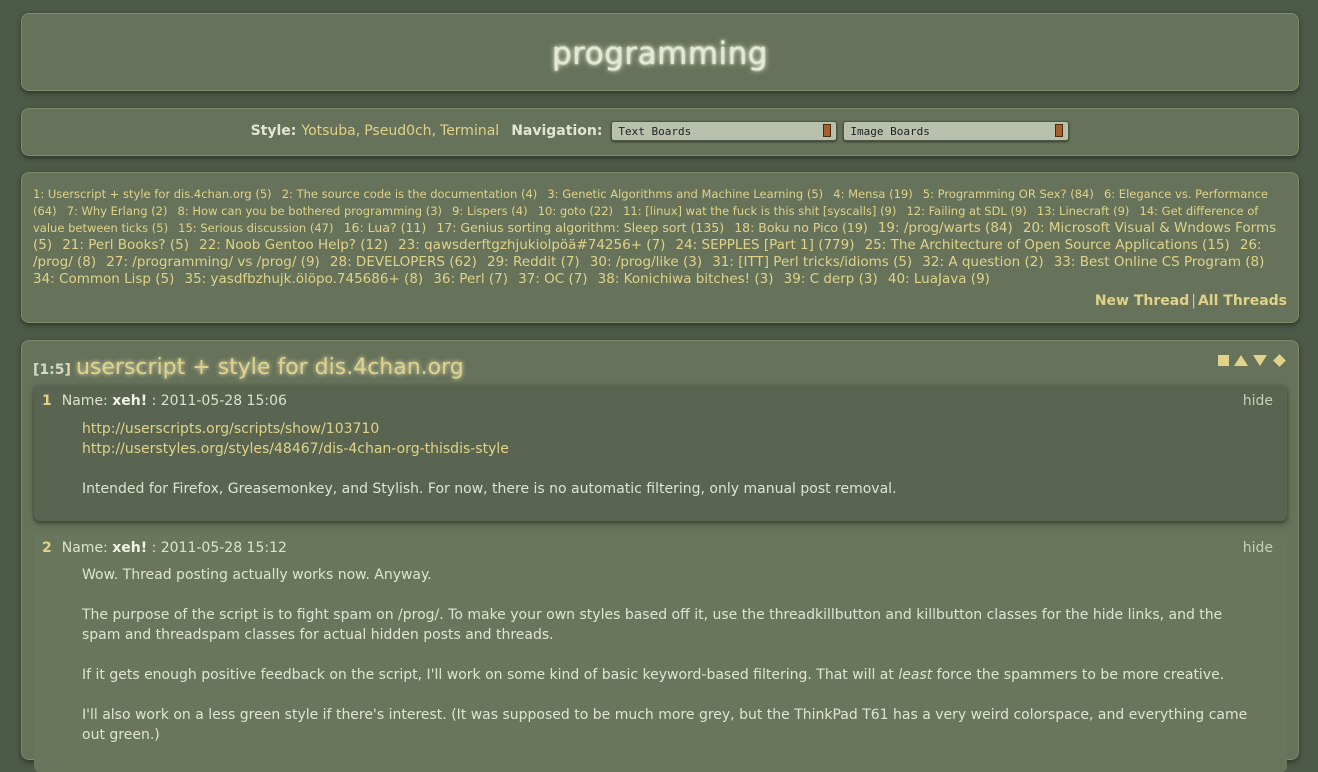 The height and width of the screenshot is (772, 1318). What do you see at coordinates (219, 548) in the screenshot?
I see `post-date: : 2011-05-28 15:12` at bounding box center [219, 548].